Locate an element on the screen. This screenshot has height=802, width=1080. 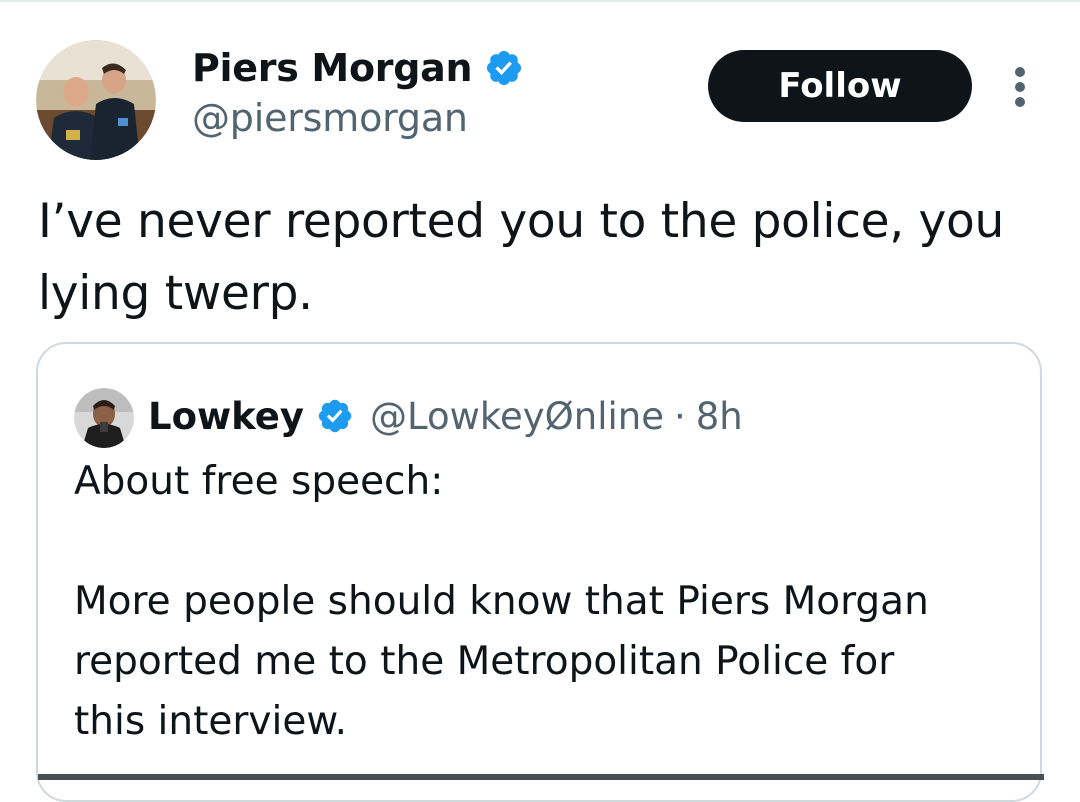
author-handle: @piersmorgan is located at coordinates (330, 118).